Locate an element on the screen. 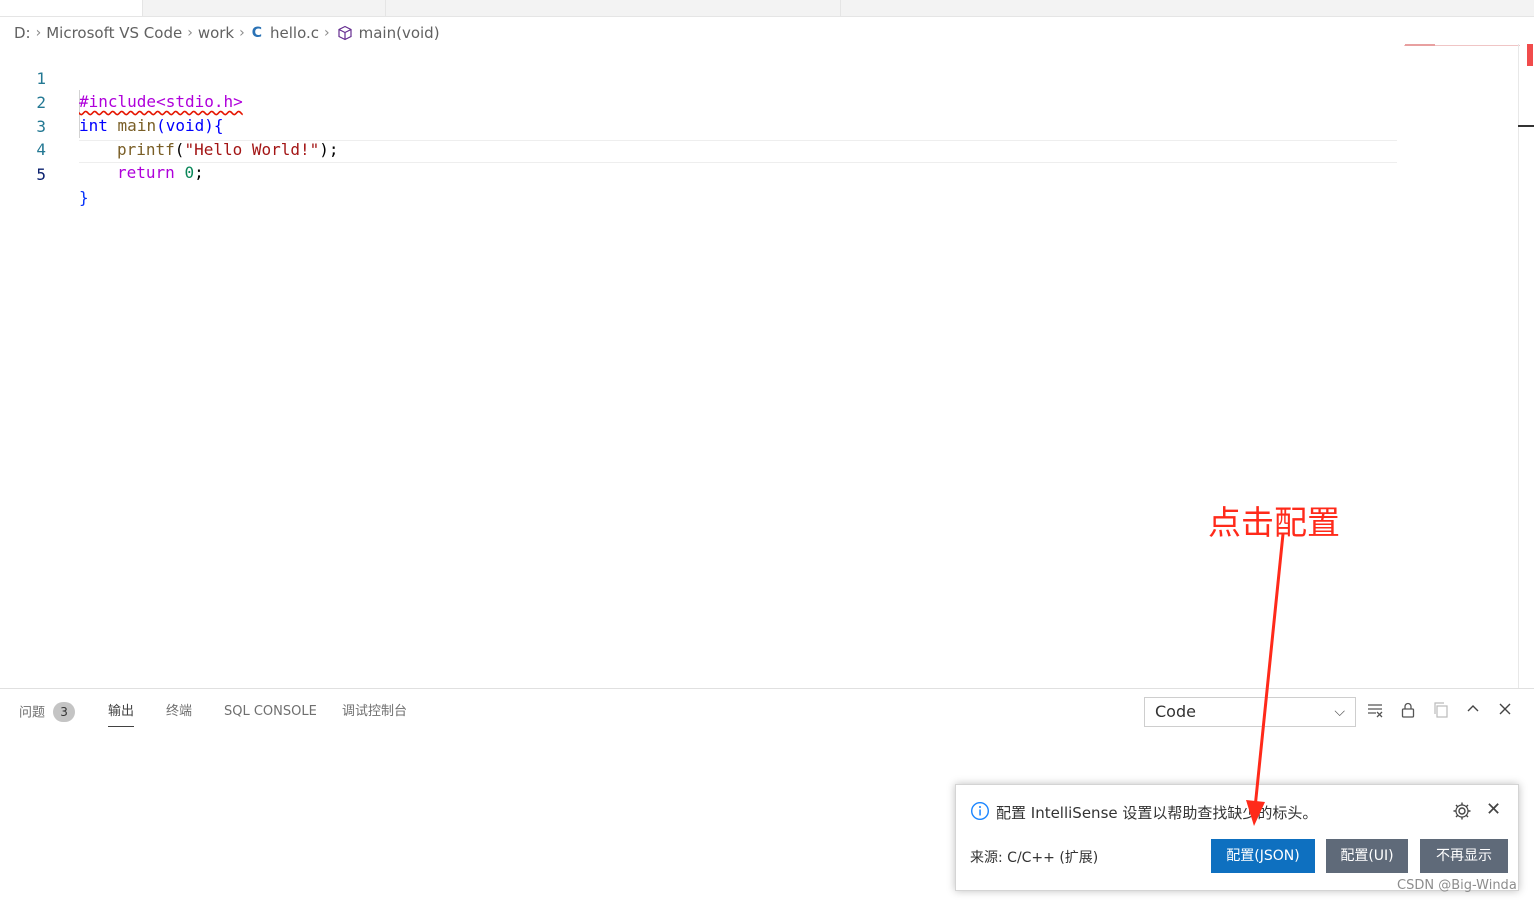 The width and height of the screenshot is (1534, 904). copy-icon is located at coordinates (1441, 712).